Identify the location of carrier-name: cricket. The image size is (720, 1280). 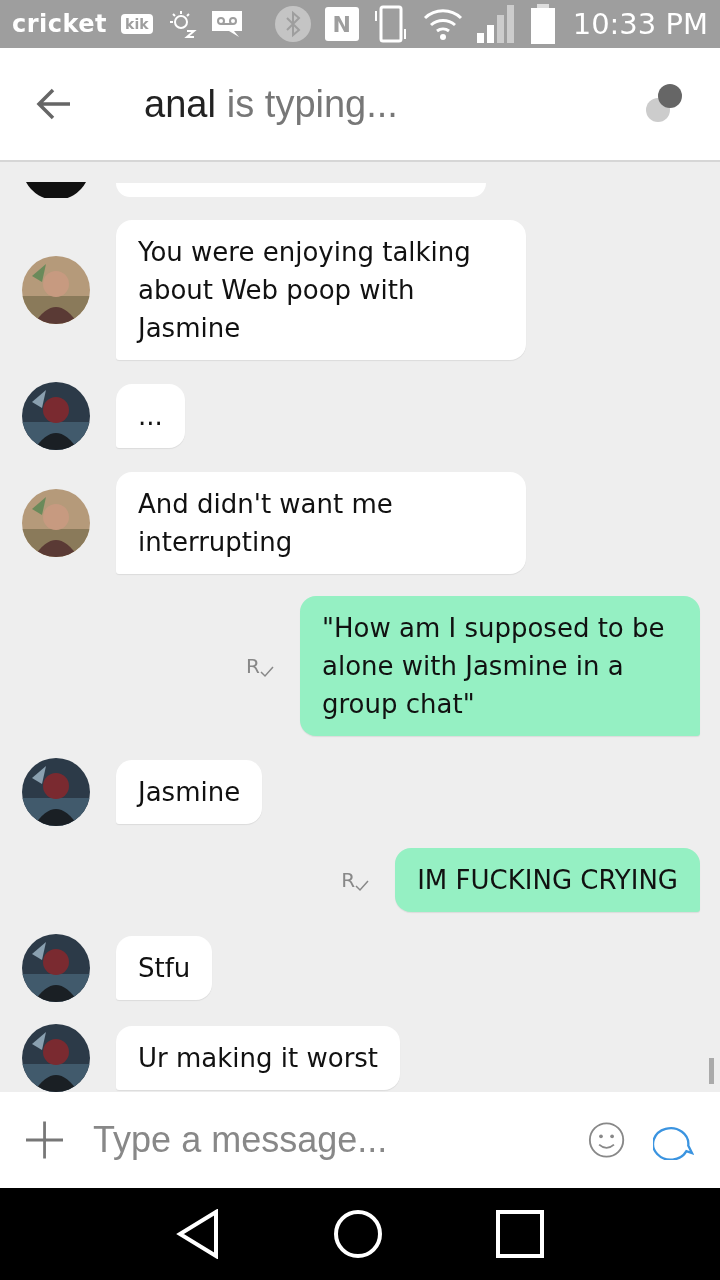
(60, 24).